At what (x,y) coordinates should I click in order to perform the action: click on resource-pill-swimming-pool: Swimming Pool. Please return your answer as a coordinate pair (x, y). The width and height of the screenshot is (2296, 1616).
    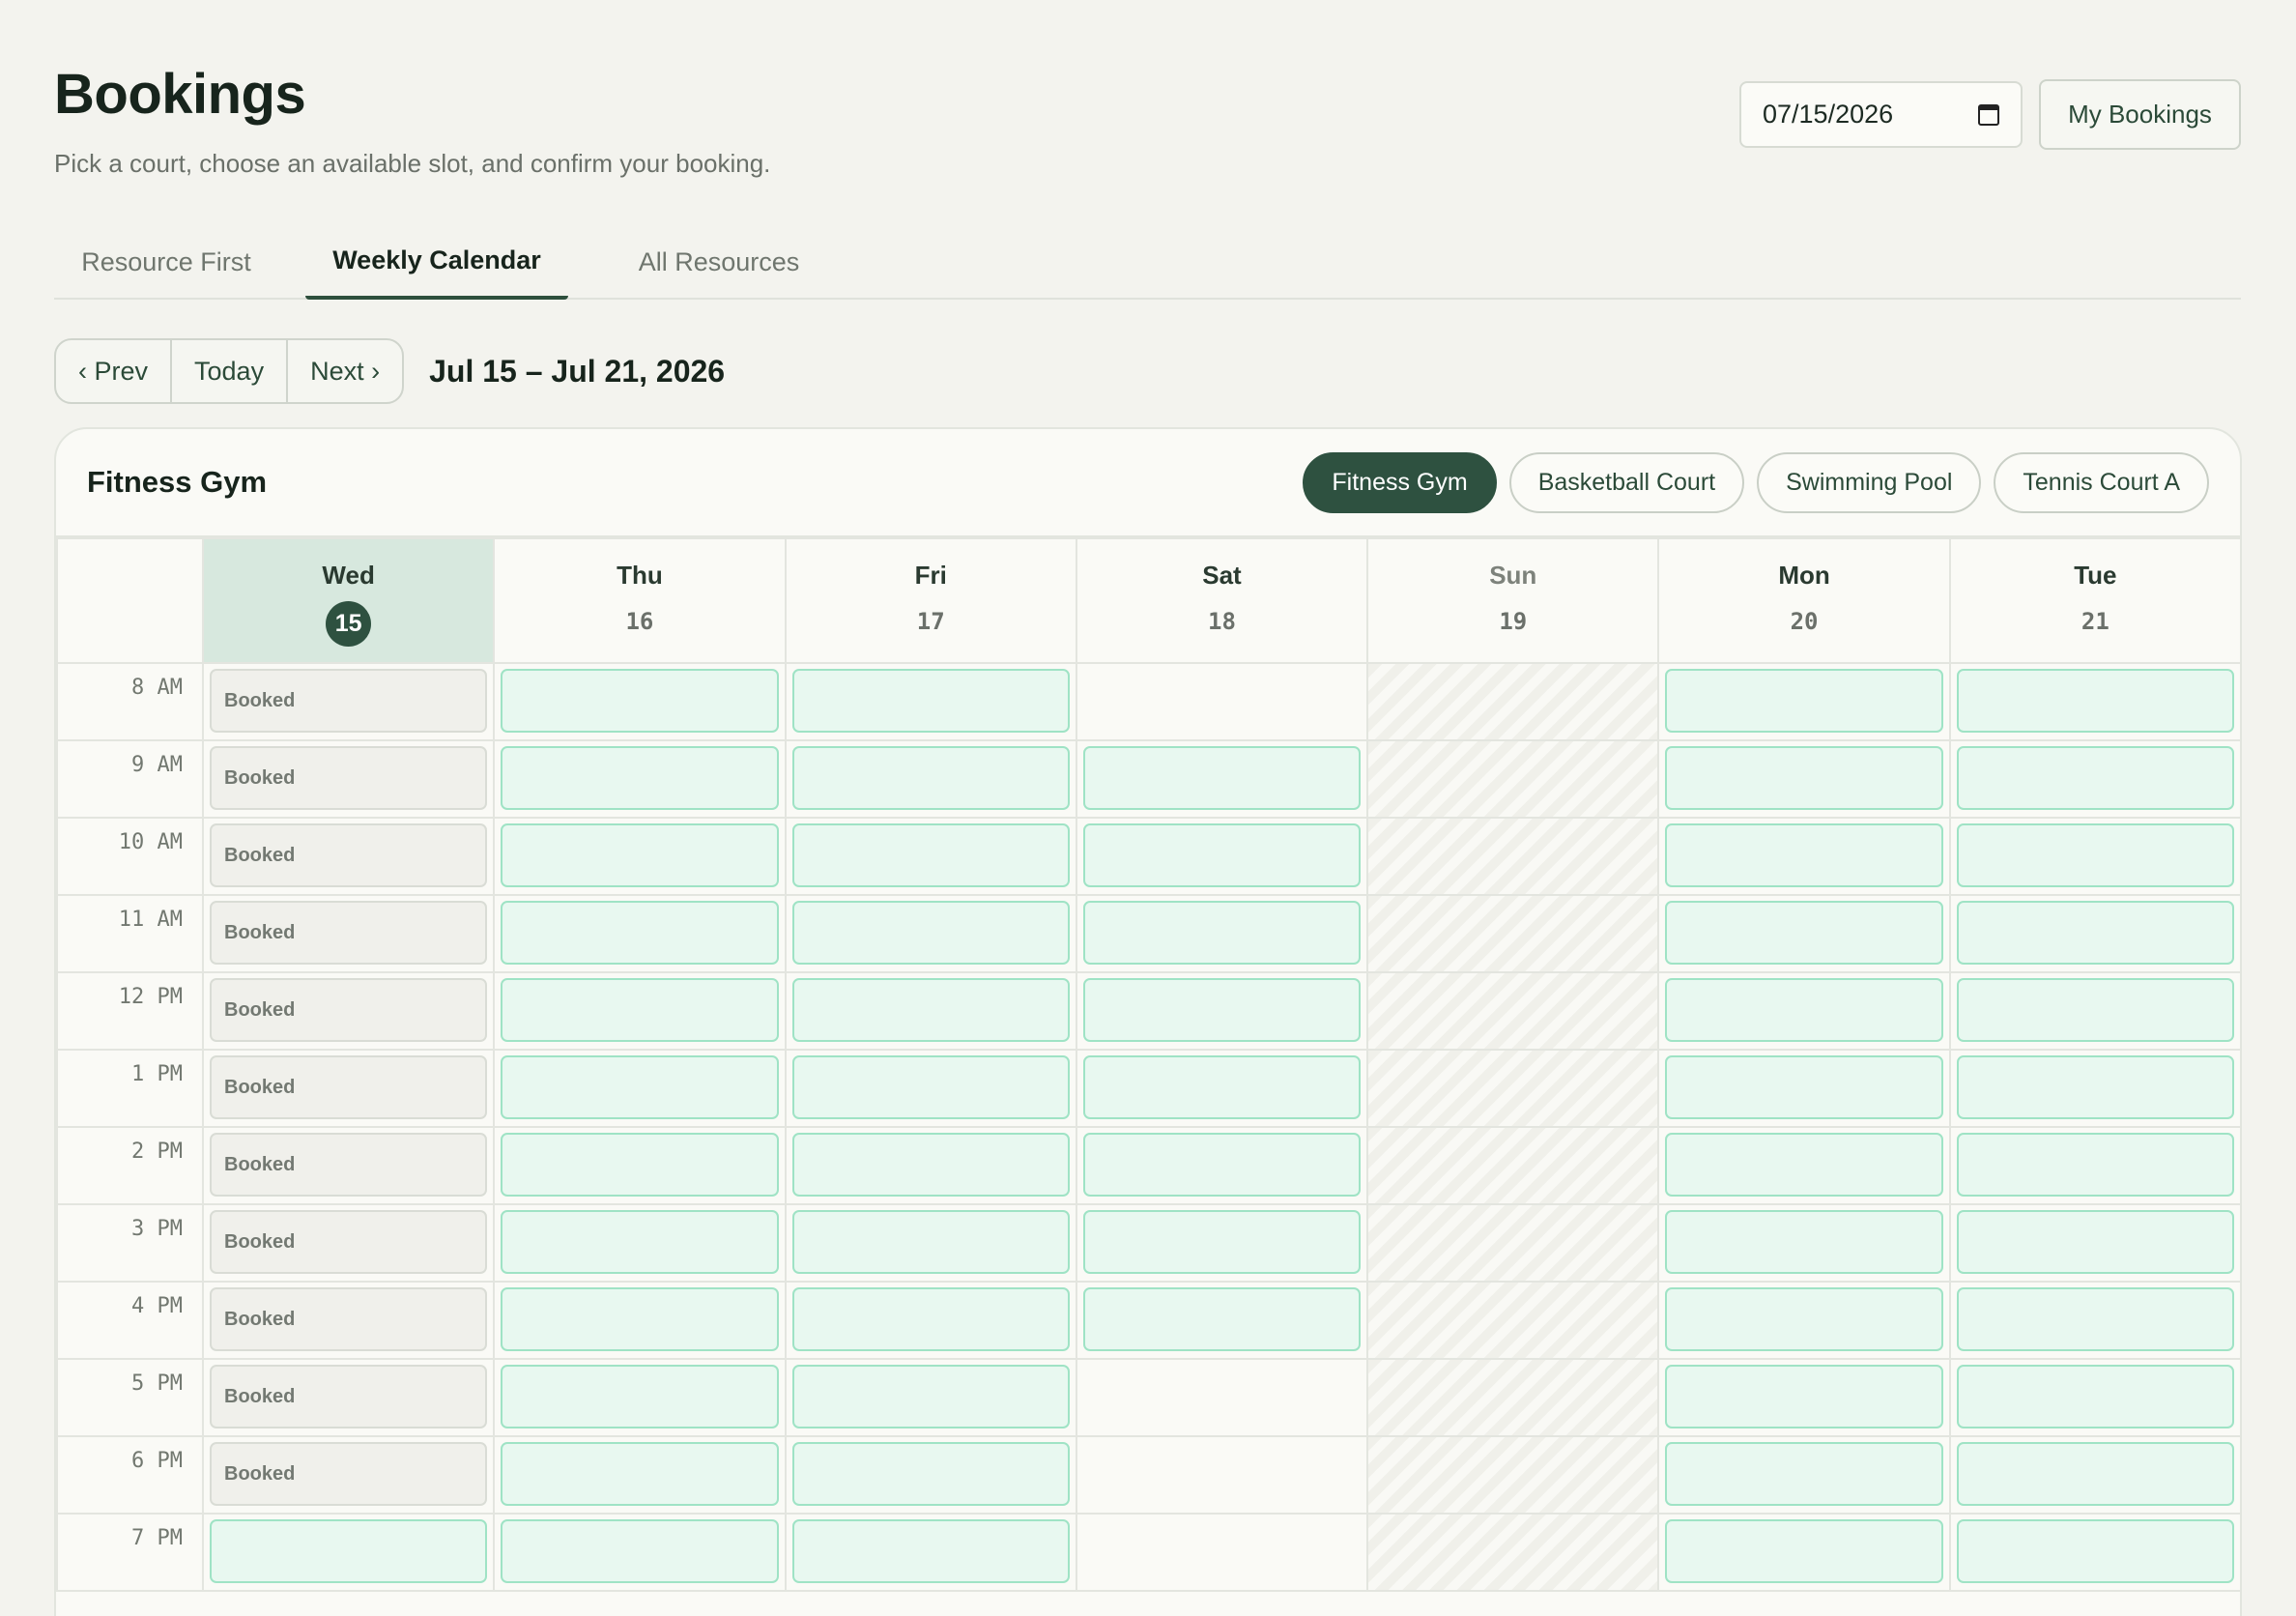
    Looking at the image, I should click on (1869, 482).